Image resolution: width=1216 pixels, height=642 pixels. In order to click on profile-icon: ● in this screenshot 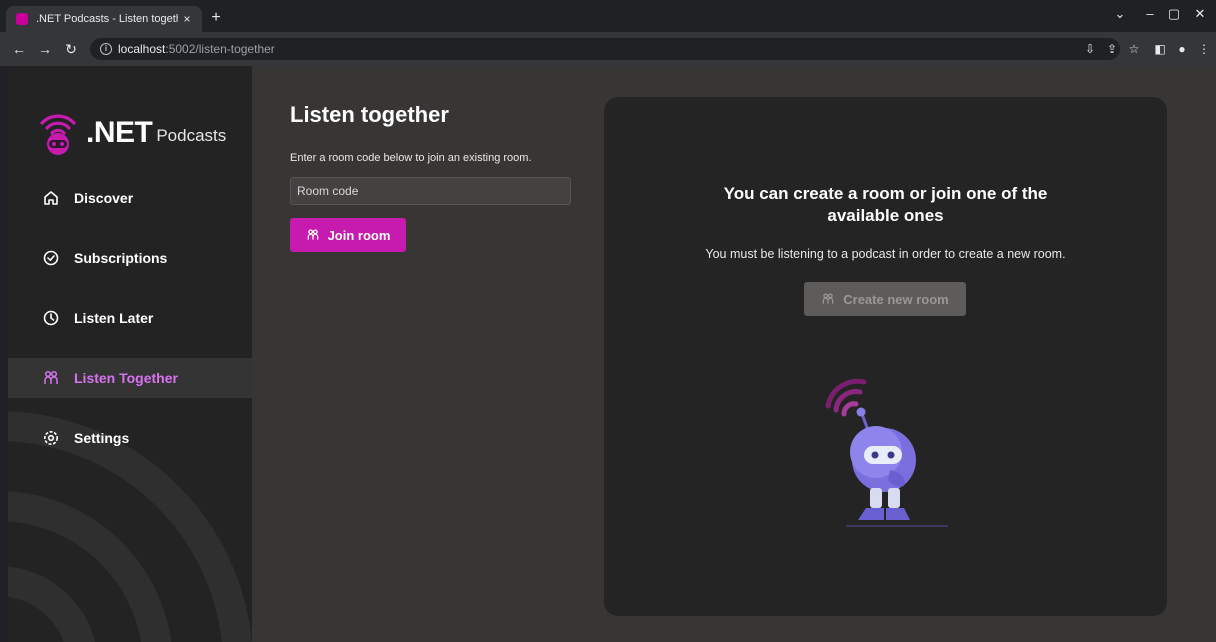, I will do `click(1182, 49)`.